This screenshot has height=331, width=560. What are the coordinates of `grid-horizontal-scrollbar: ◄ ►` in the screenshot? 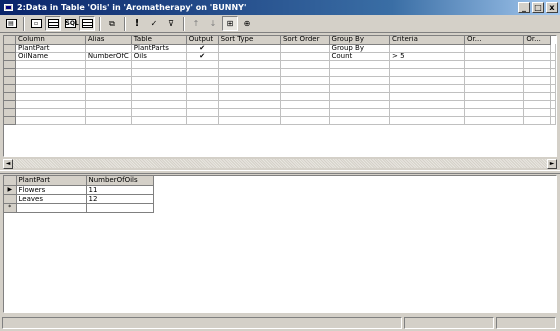 It's located at (280, 163).